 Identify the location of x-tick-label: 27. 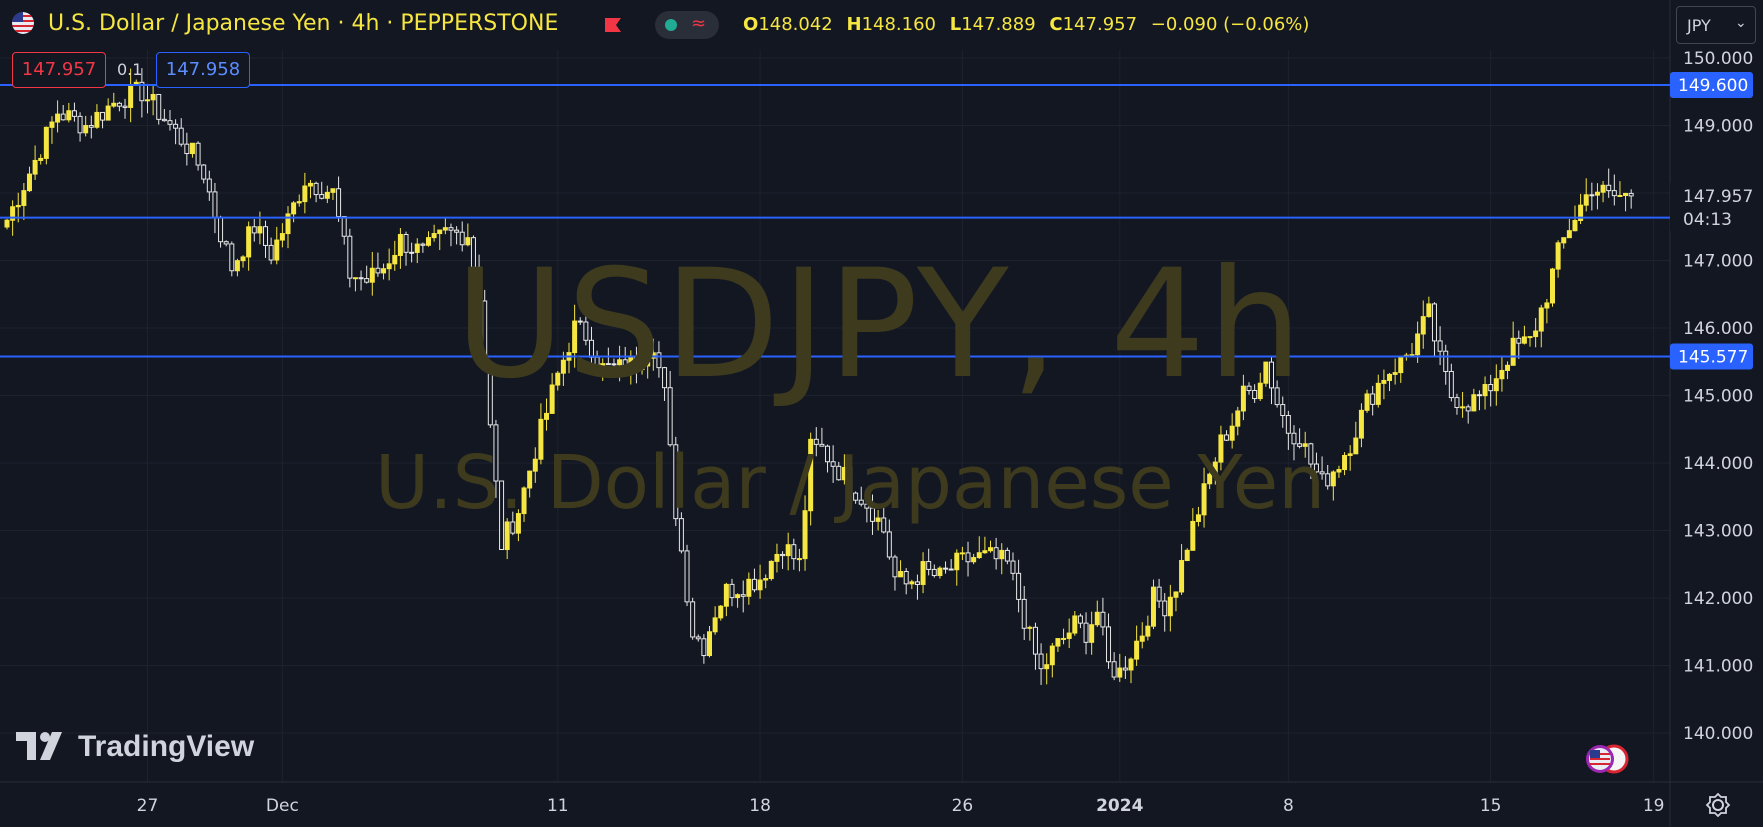
(148, 806).